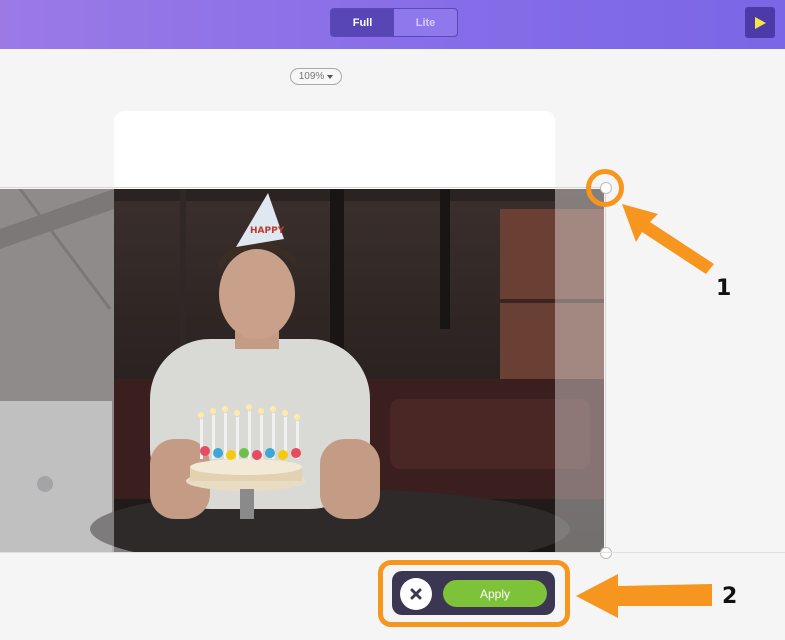 Image resolution: width=785 pixels, height=640 pixels. Describe the element at coordinates (330, 76) in the screenshot. I see `chevron-down-icon` at that location.